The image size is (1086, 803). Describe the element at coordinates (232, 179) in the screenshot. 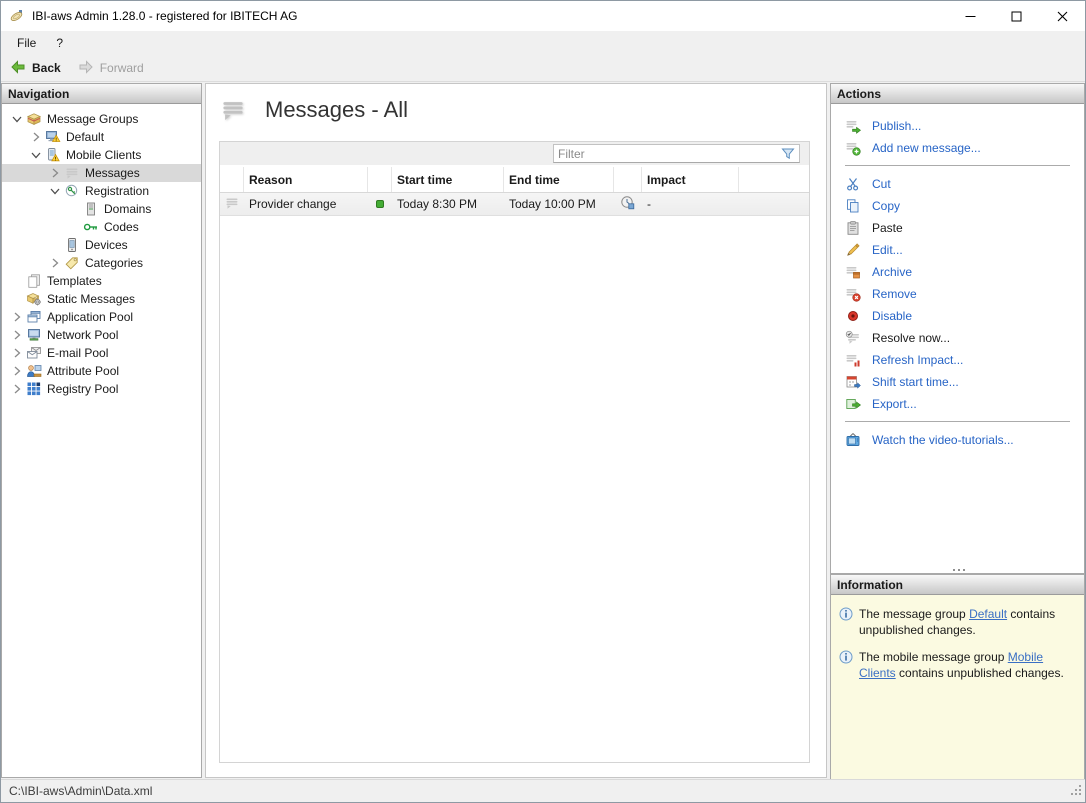

I see `column-header-selector` at that location.